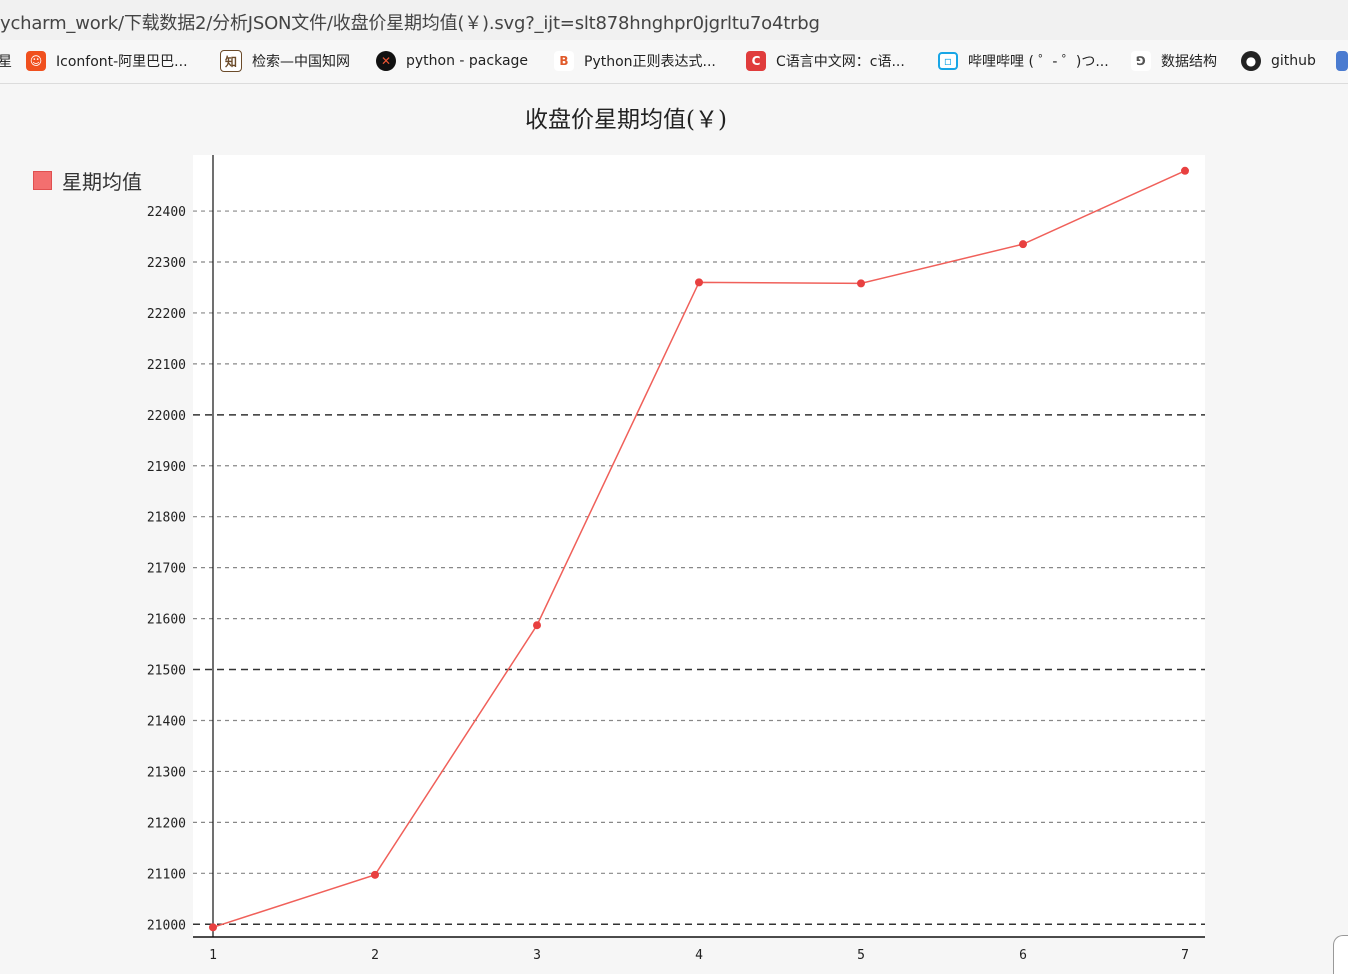 This screenshot has width=1348, height=974. What do you see at coordinates (1340, 954) in the screenshot?
I see `scroll-corner` at bounding box center [1340, 954].